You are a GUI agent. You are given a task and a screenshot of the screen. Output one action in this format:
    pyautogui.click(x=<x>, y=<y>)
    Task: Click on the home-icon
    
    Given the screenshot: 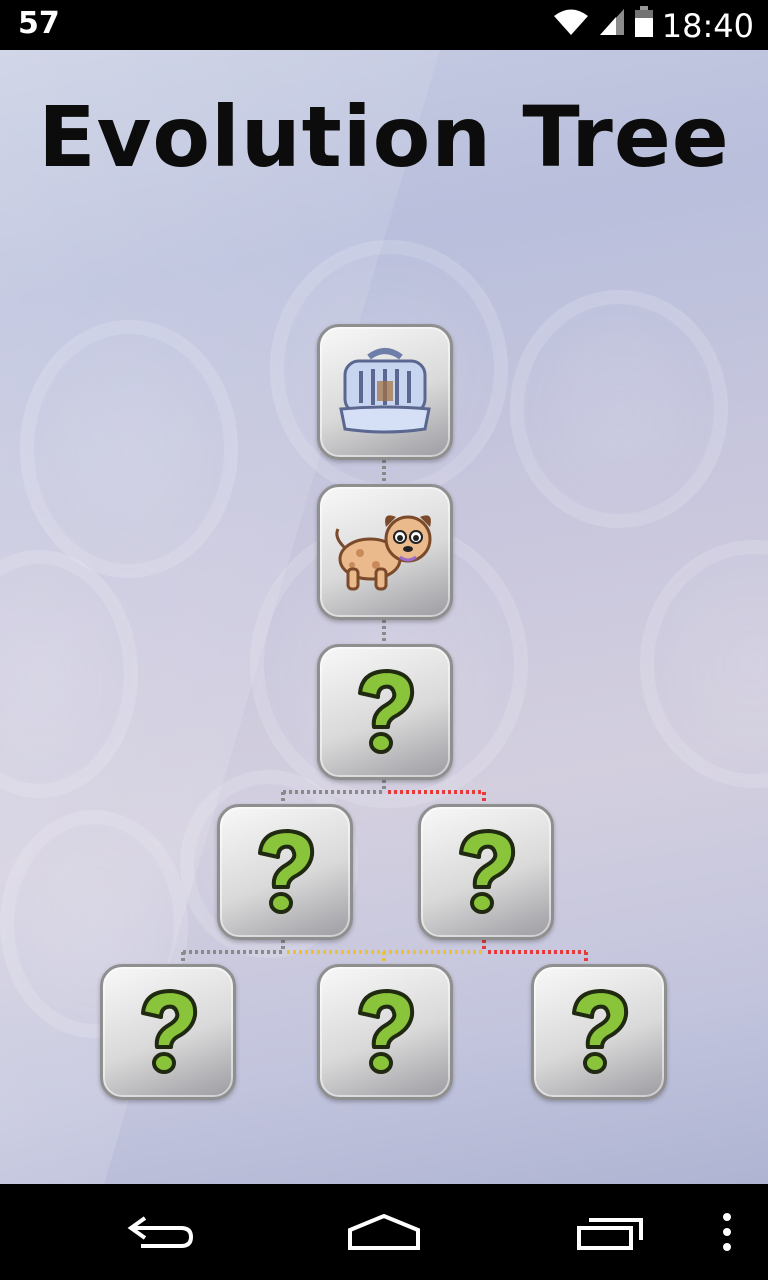 What is the action you would take?
    pyautogui.click(x=384, y=1231)
    